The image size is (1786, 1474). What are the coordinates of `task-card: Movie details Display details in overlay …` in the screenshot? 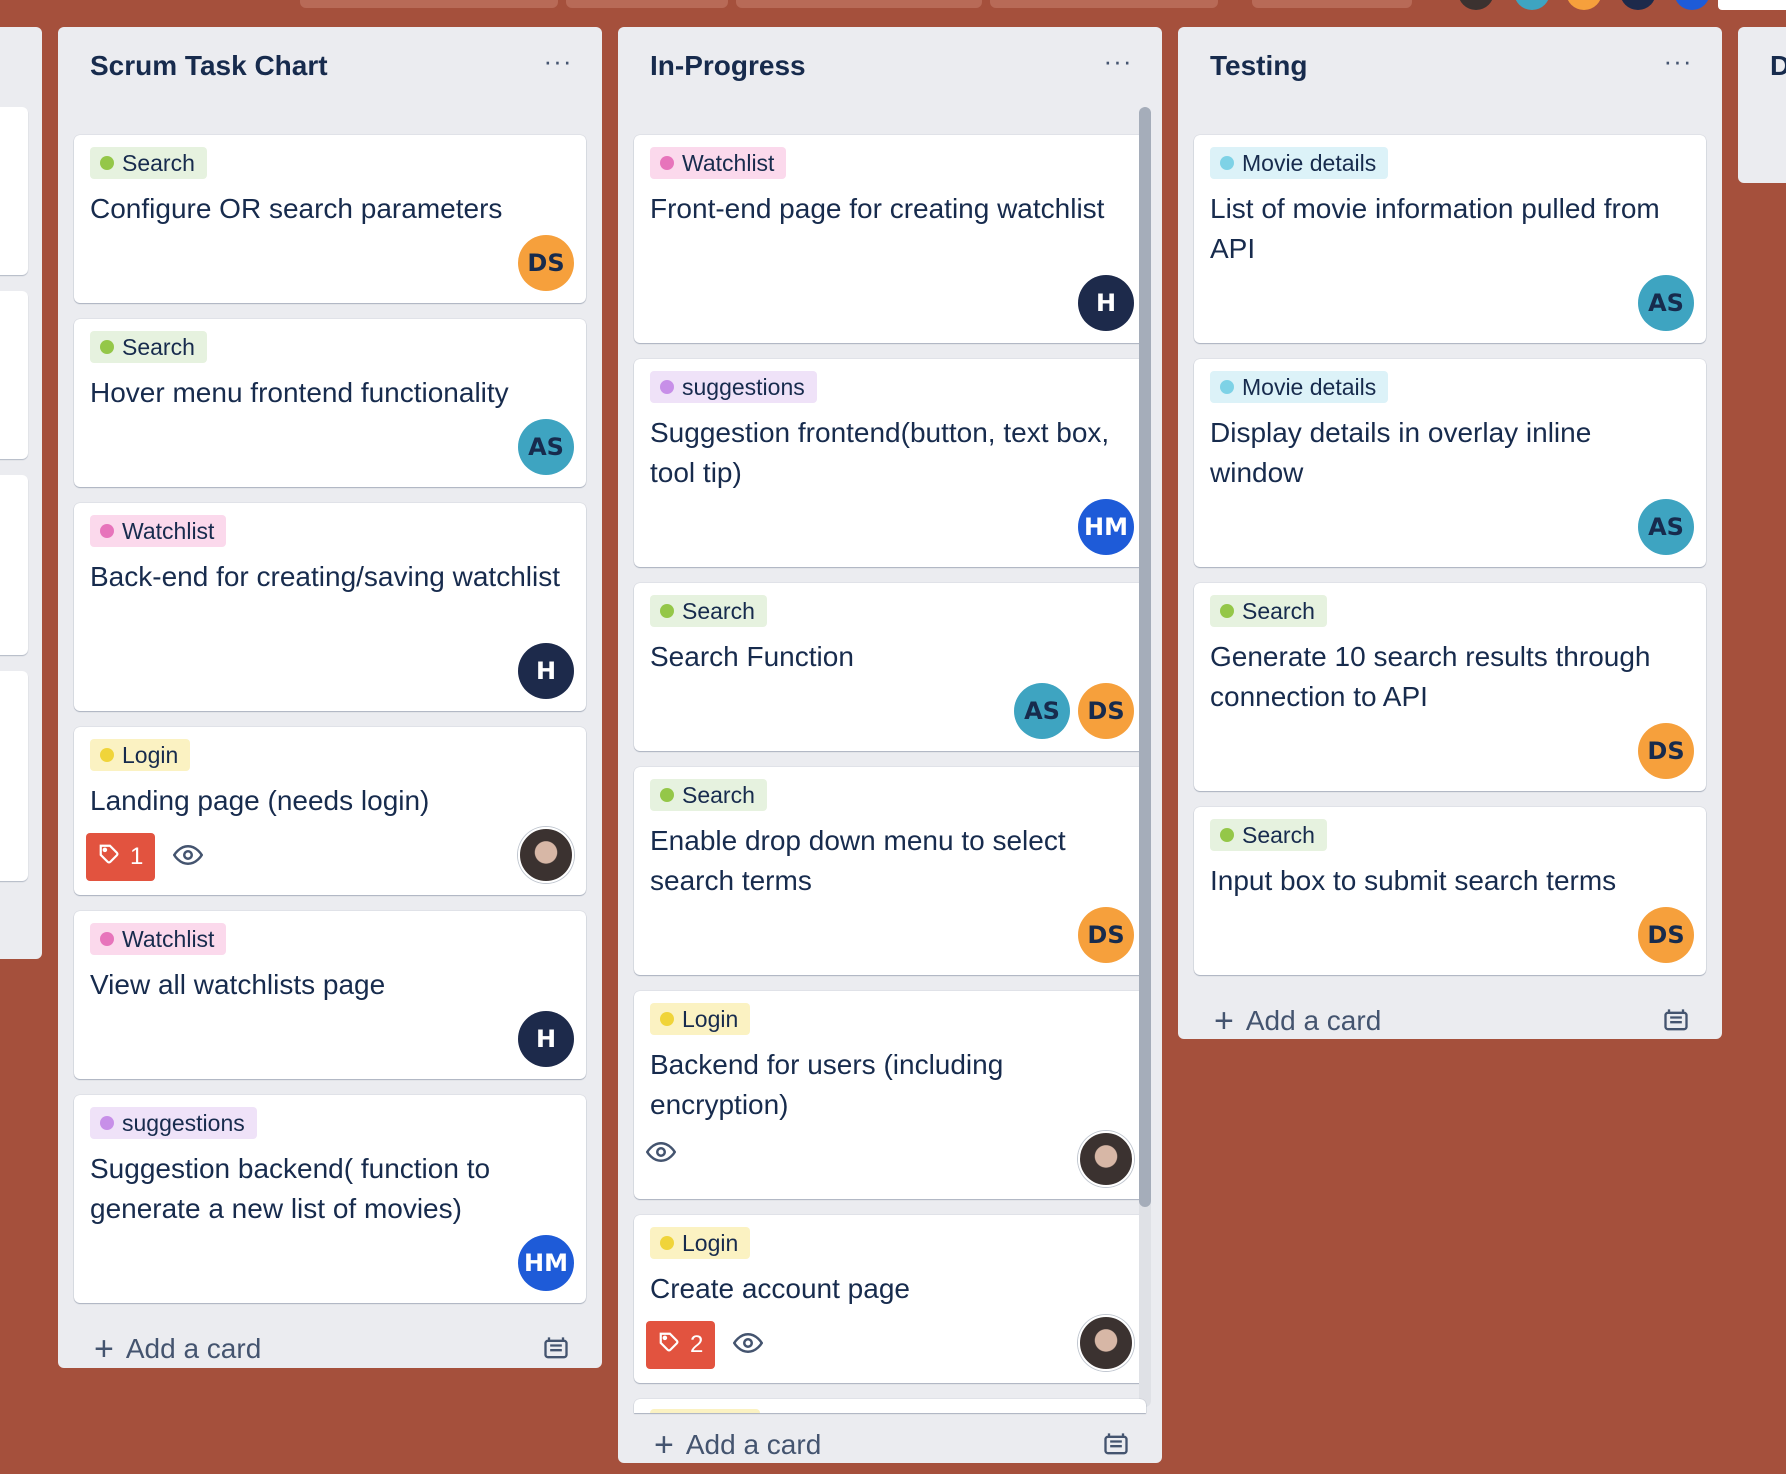 It's located at (1450, 463).